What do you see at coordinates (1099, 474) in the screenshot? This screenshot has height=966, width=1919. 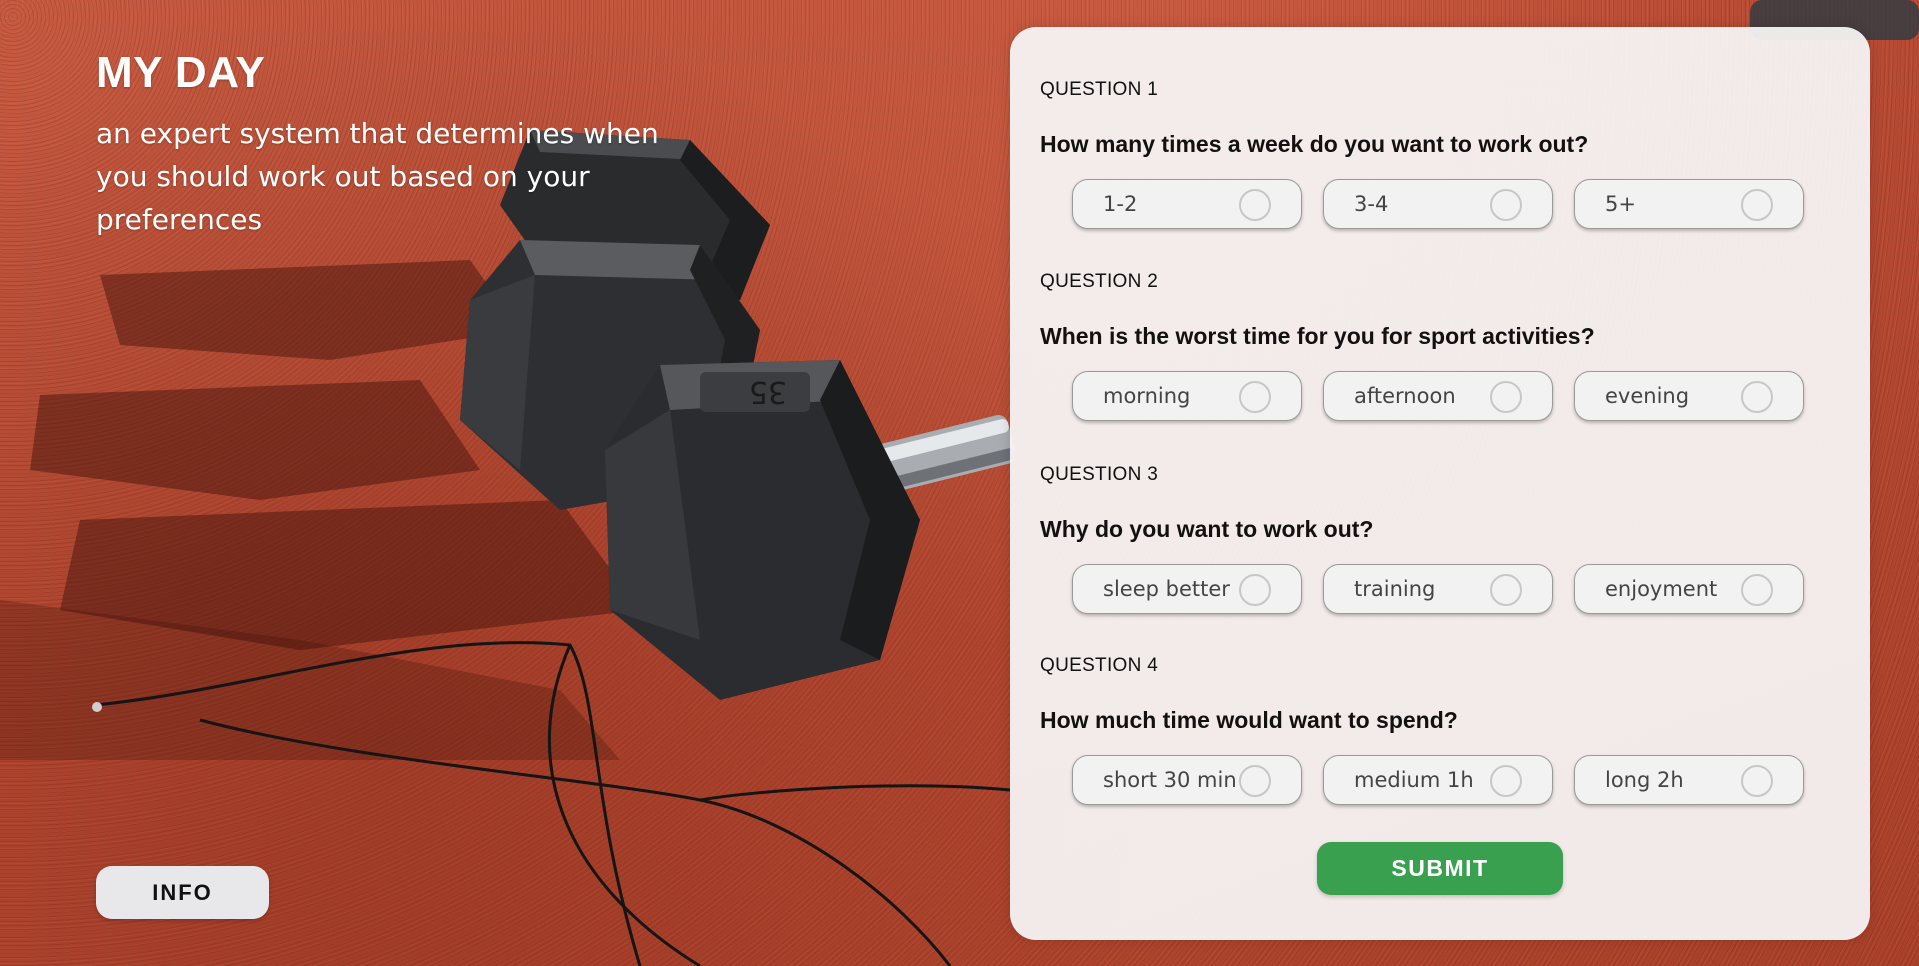 I see `question-number: QUESTION 3` at bounding box center [1099, 474].